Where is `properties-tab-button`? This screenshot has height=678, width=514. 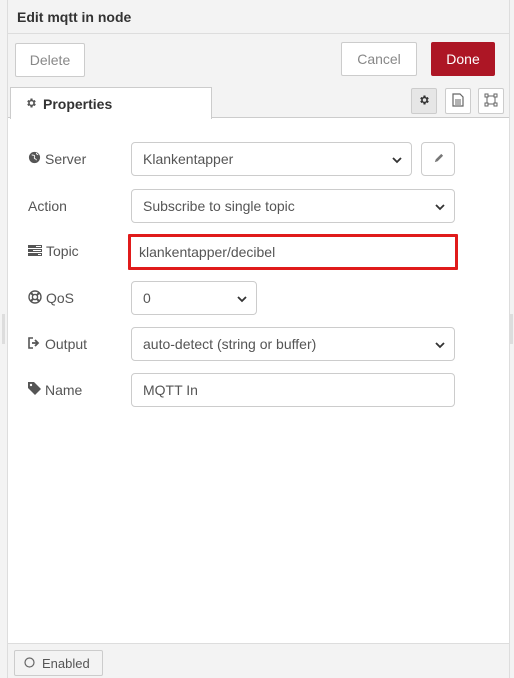
properties-tab-button is located at coordinates (424, 101).